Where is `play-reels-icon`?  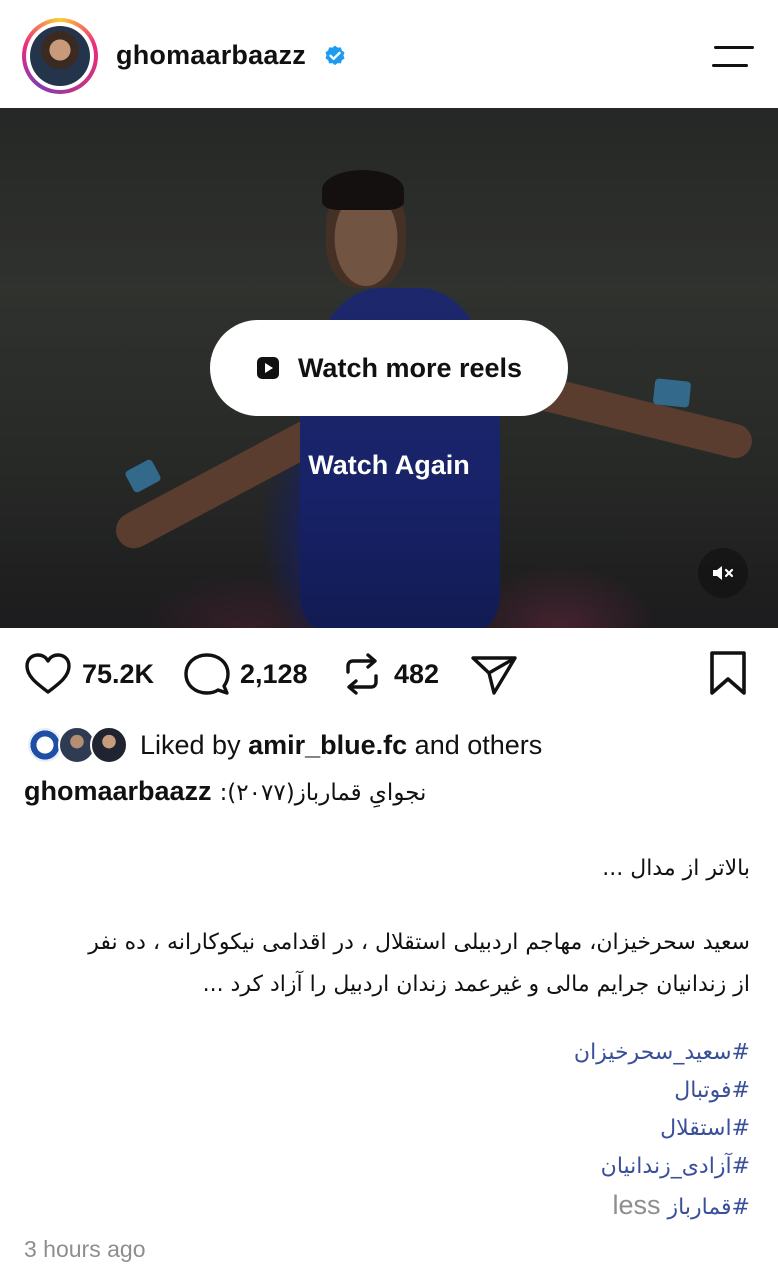
play-reels-icon is located at coordinates (267, 368).